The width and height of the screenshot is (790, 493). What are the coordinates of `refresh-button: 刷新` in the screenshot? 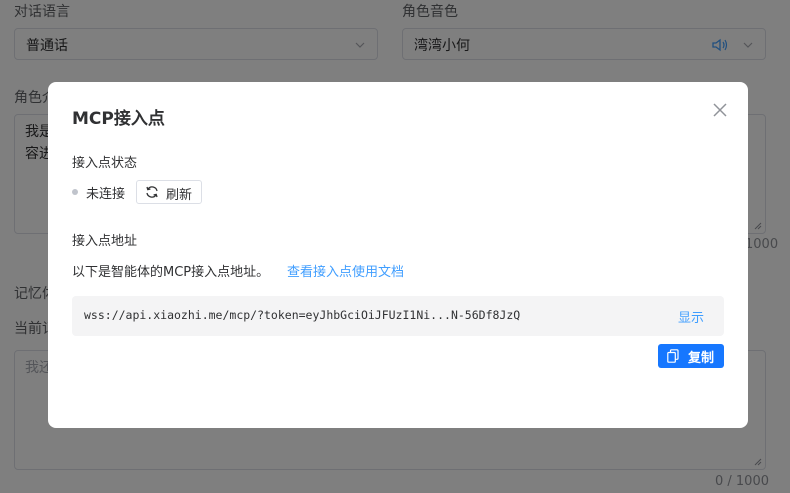 It's located at (169, 192).